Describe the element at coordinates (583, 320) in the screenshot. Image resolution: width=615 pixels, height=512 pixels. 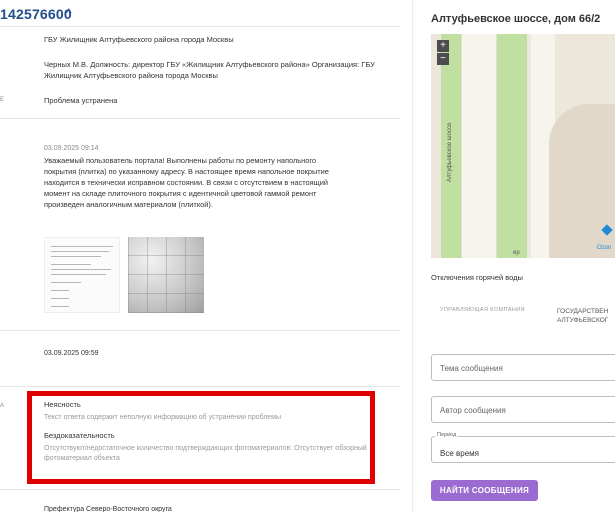
I see `management-company-line: АЛТУФЬЕВСКОГ` at that location.